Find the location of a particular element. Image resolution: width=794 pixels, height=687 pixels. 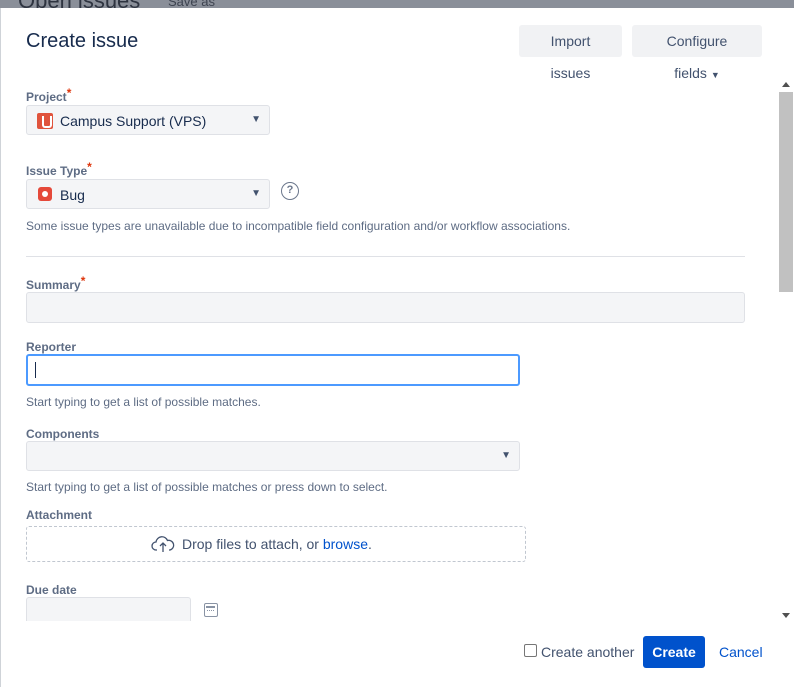

import-issues-button: Import issues is located at coordinates (570, 53).